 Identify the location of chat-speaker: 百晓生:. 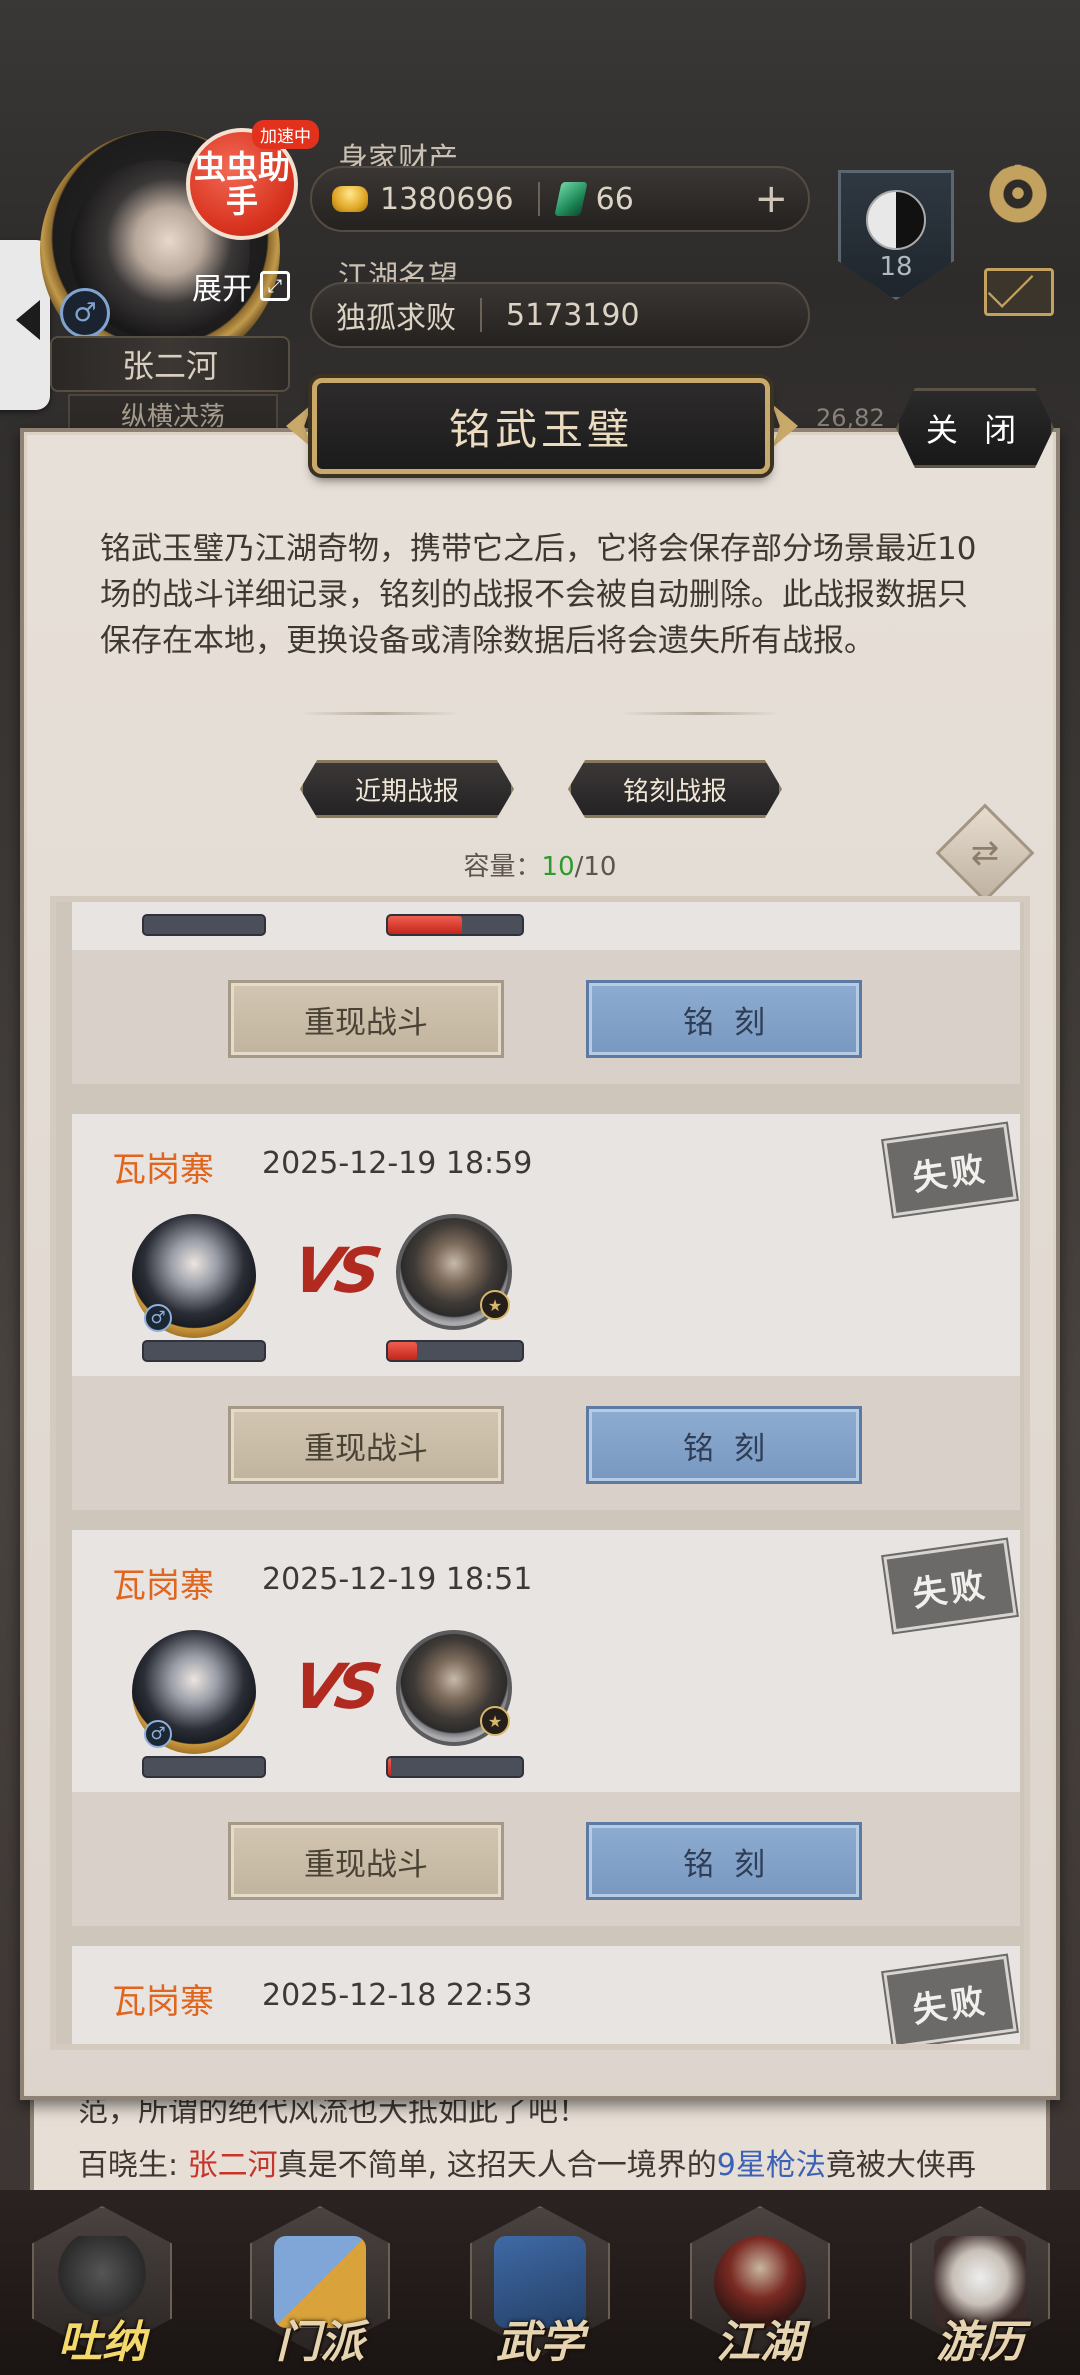
(133, 2165).